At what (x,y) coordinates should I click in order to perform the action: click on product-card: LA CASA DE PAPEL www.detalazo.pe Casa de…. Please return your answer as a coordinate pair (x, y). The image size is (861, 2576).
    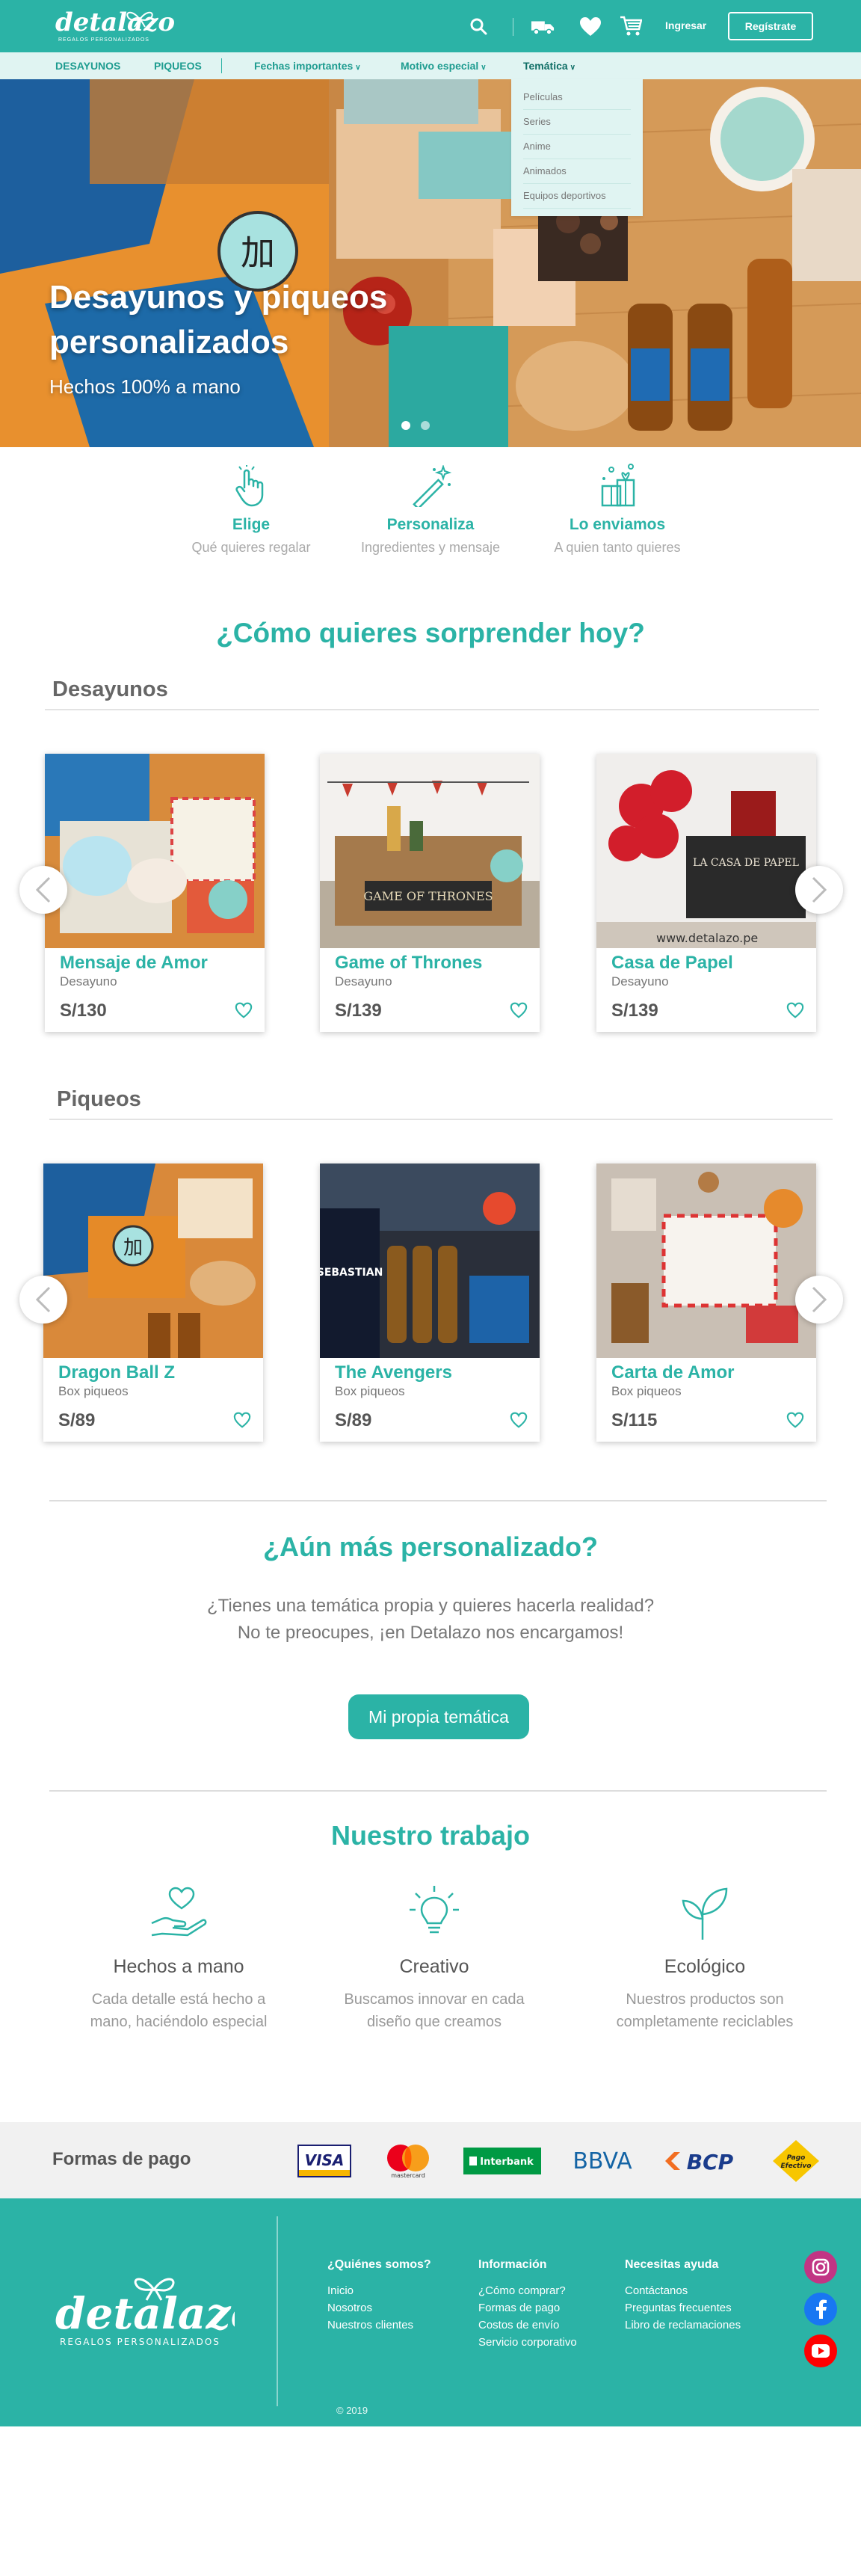
    Looking at the image, I should click on (706, 893).